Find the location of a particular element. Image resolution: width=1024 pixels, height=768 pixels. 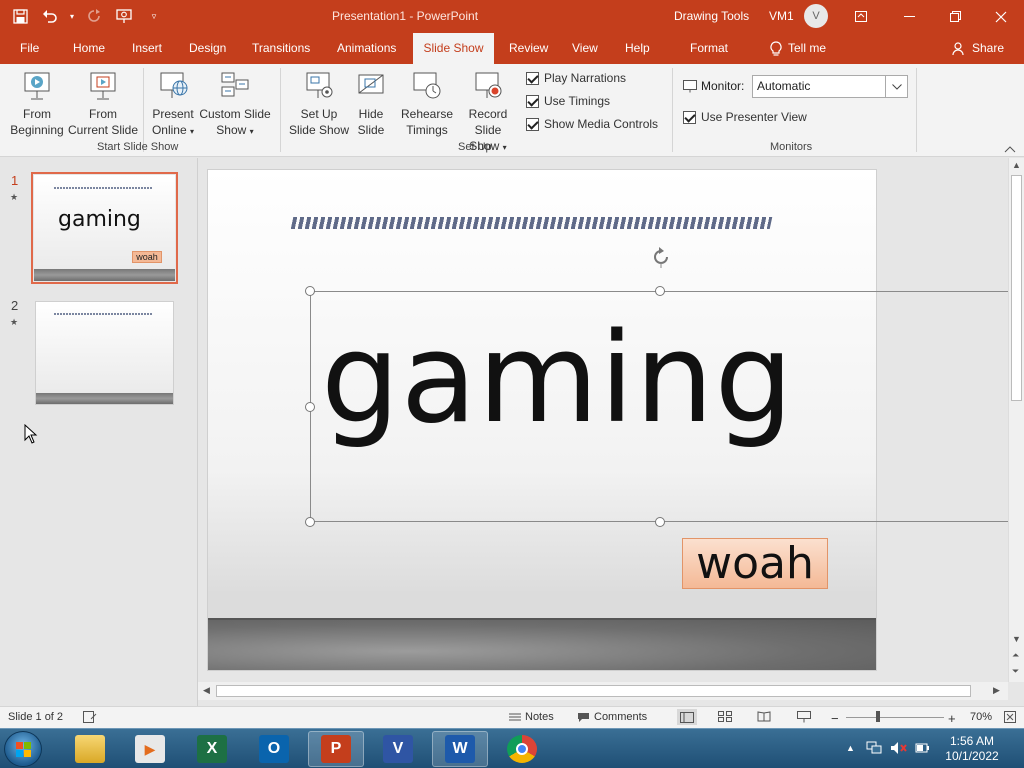

zoom-out-icon: − is located at coordinates (835, 718).